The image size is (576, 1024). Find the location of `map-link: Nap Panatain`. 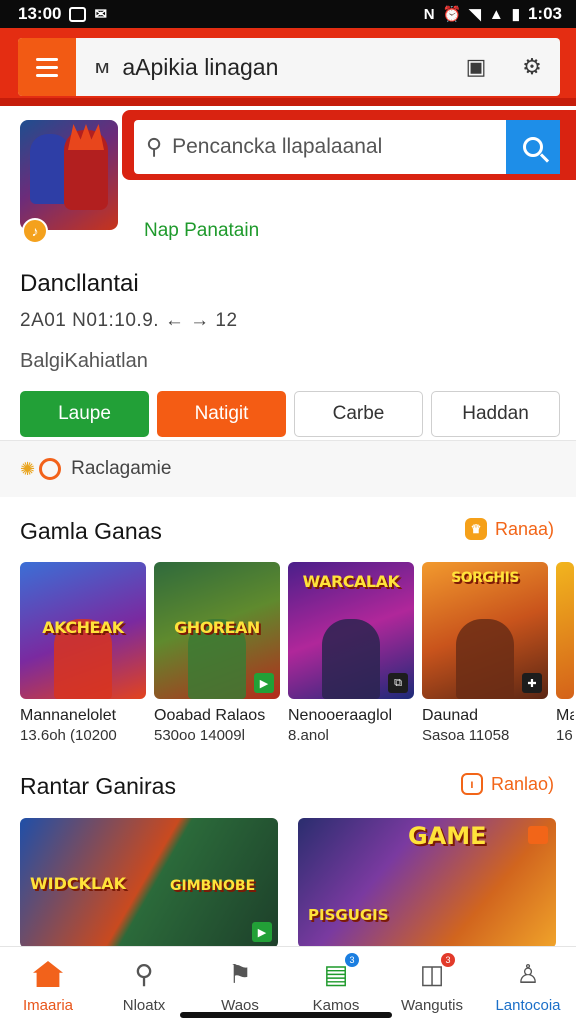

map-link: Nap Panatain is located at coordinates (201, 231).